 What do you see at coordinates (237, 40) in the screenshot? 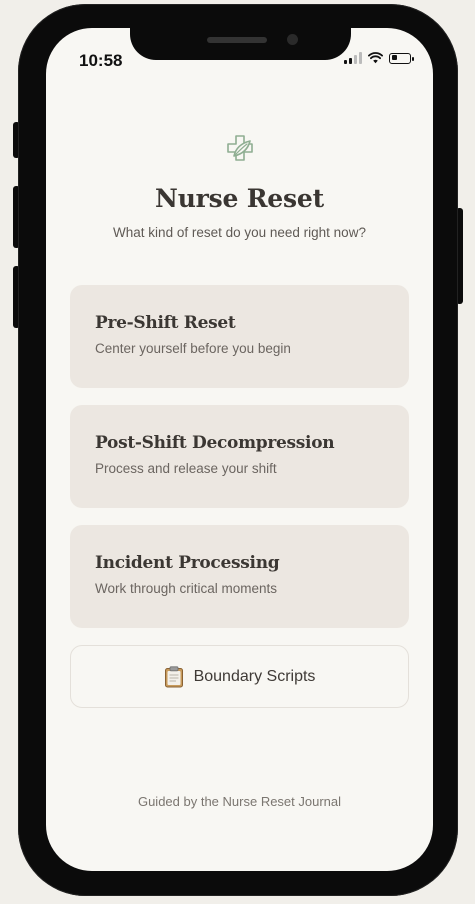
I see `speaker-grille` at bounding box center [237, 40].